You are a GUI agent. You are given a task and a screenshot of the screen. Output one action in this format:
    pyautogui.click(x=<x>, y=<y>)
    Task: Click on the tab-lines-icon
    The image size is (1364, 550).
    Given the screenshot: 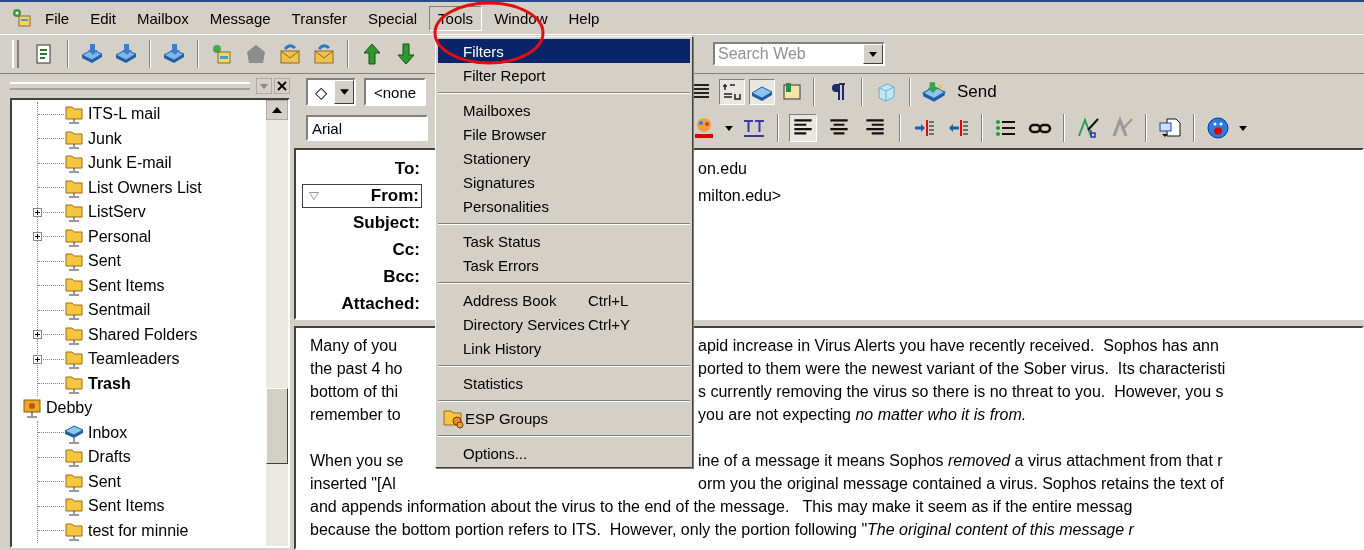 What is the action you would take?
    pyautogui.click(x=732, y=92)
    